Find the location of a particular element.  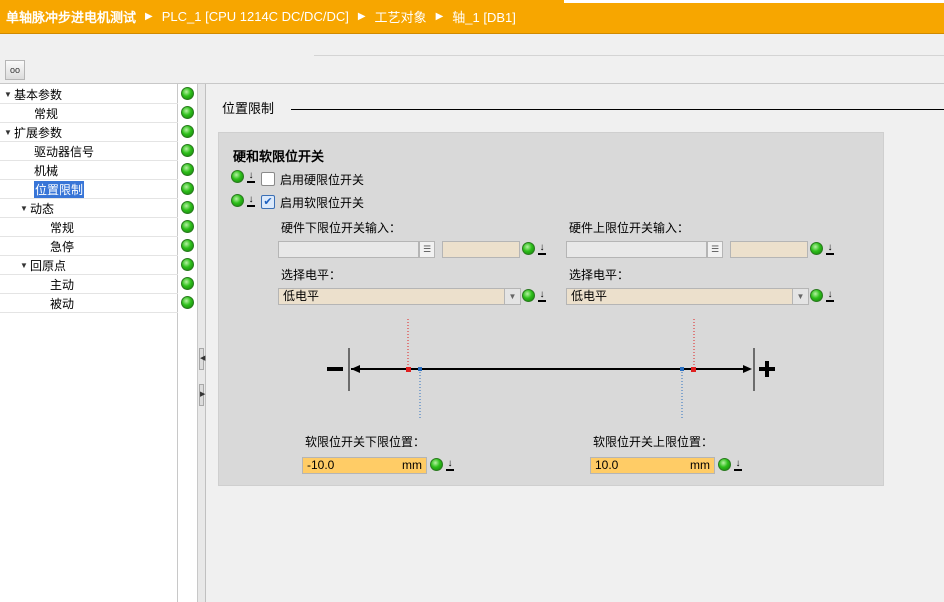

tree-item-label: 驱动器信号 is located at coordinates (64, 151).